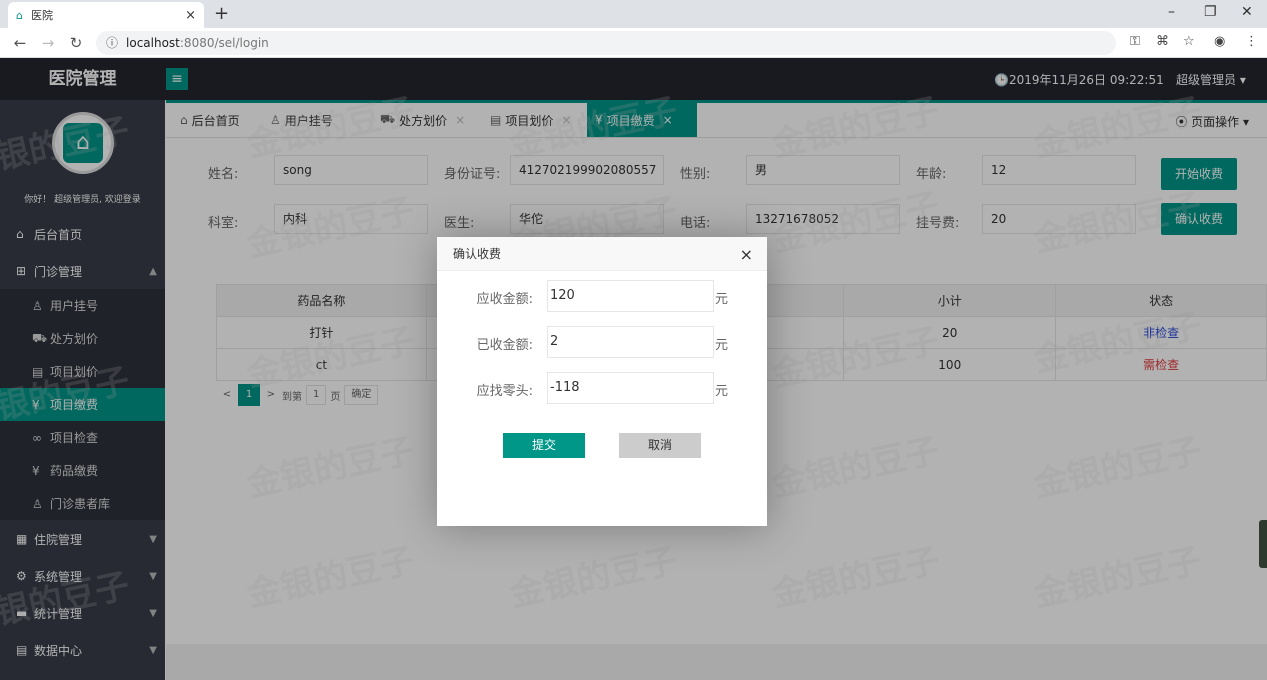 This screenshot has height=680, width=1267. Describe the element at coordinates (221, 13) in the screenshot. I see `new-tab-button: +` at that location.